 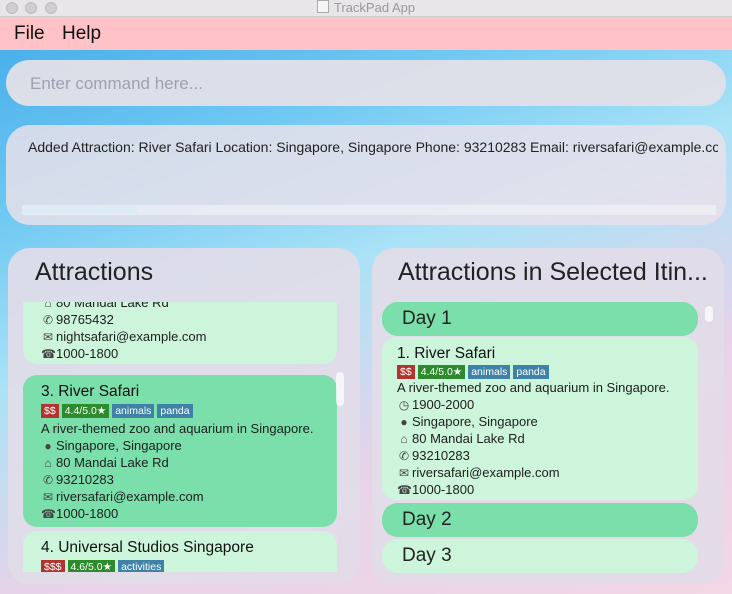 I want to click on attraction-phone: 98765432, so click(x=85, y=319).